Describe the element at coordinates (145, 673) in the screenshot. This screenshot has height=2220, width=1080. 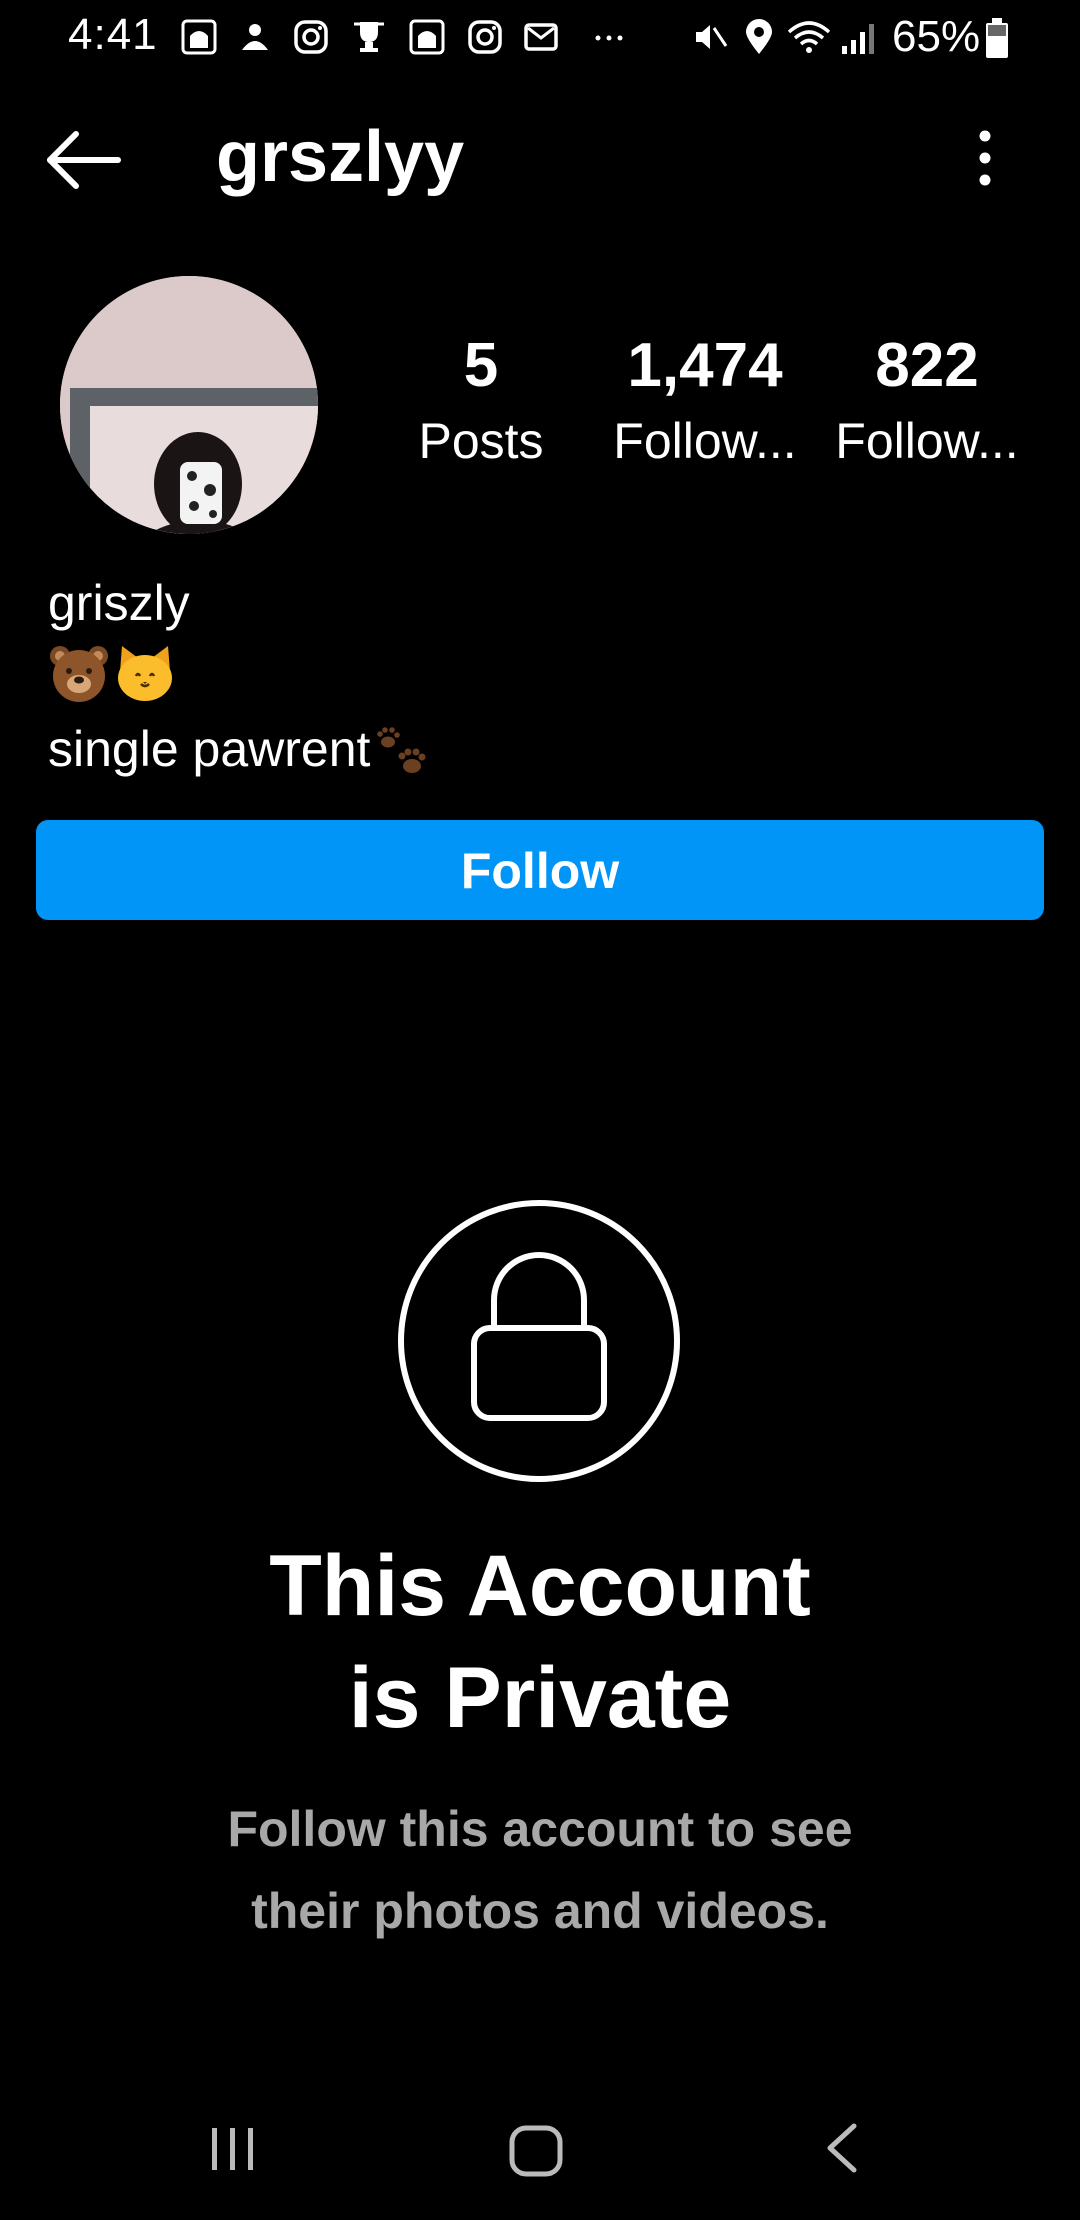
I see `cat-emoji-icon` at that location.